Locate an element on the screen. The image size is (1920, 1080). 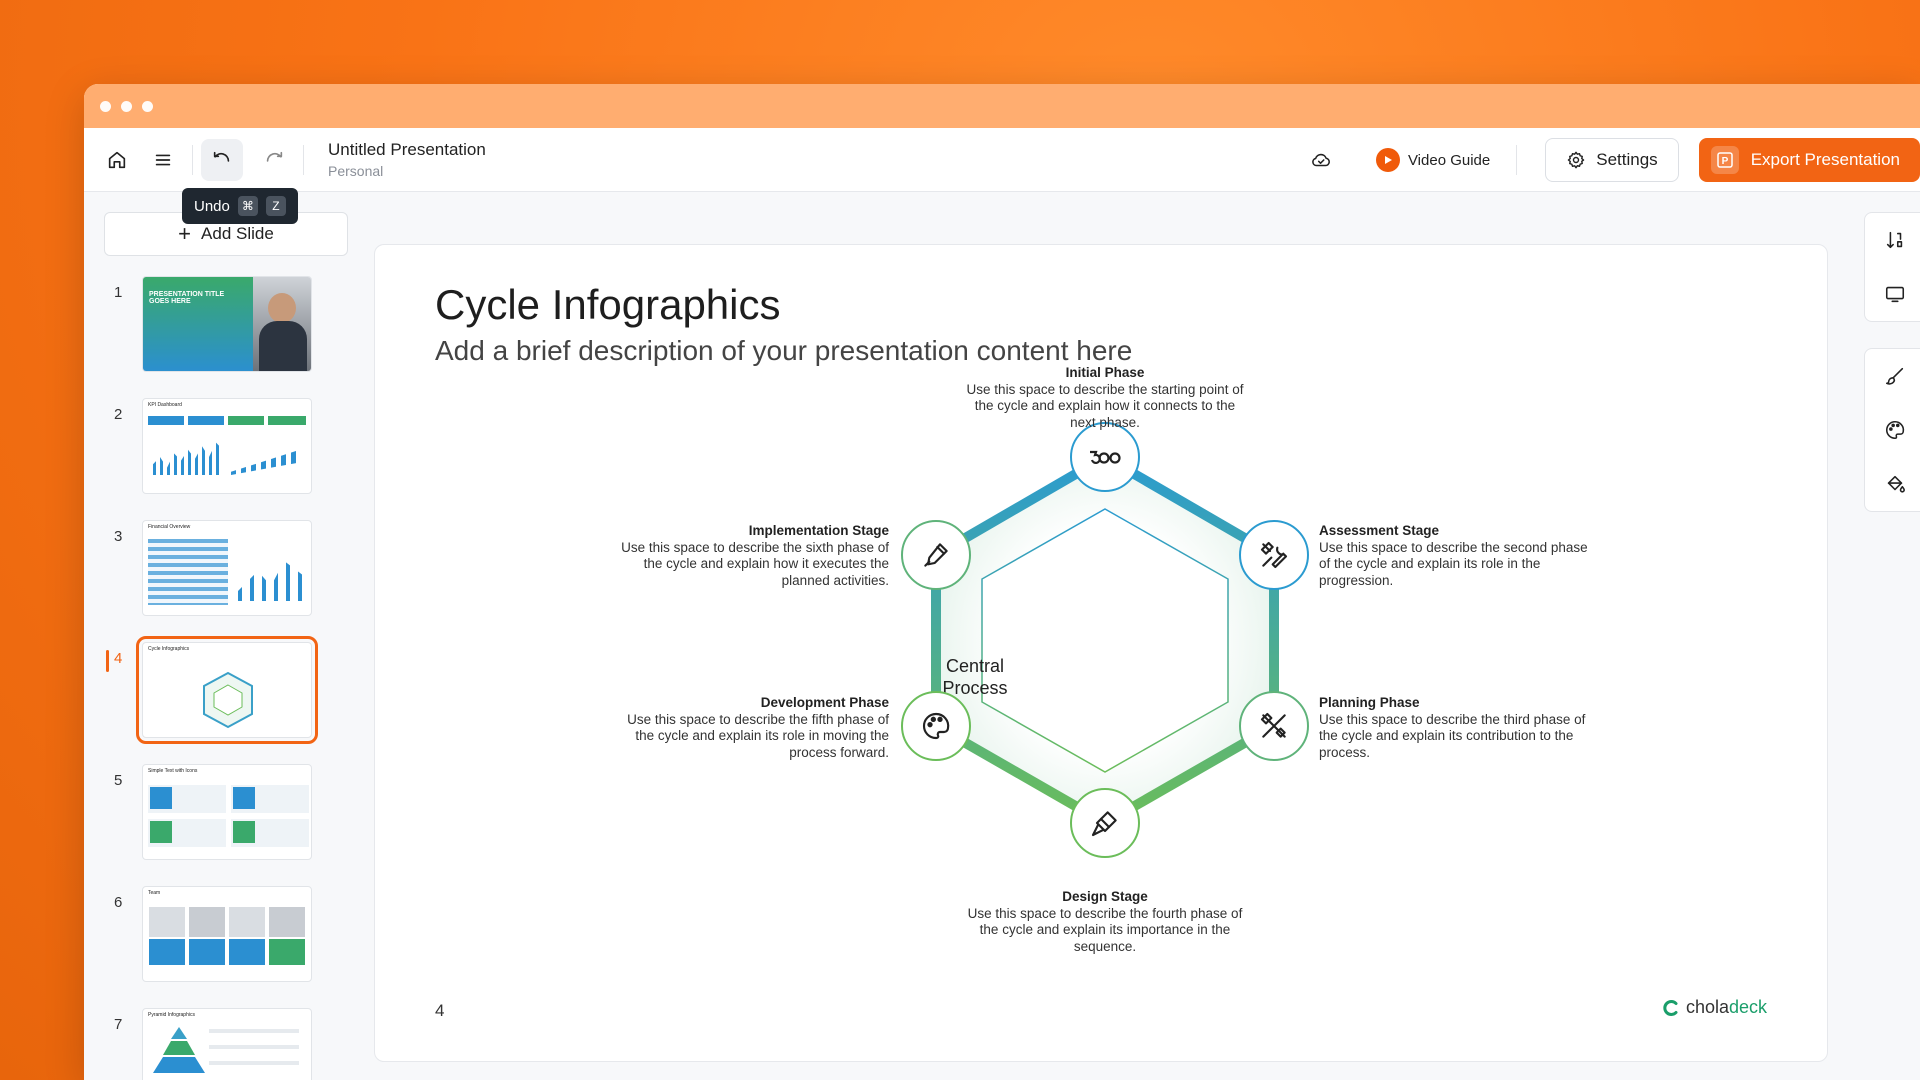
slide-thumbnail: Cycle Infographics is located at coordinates (227, 690).